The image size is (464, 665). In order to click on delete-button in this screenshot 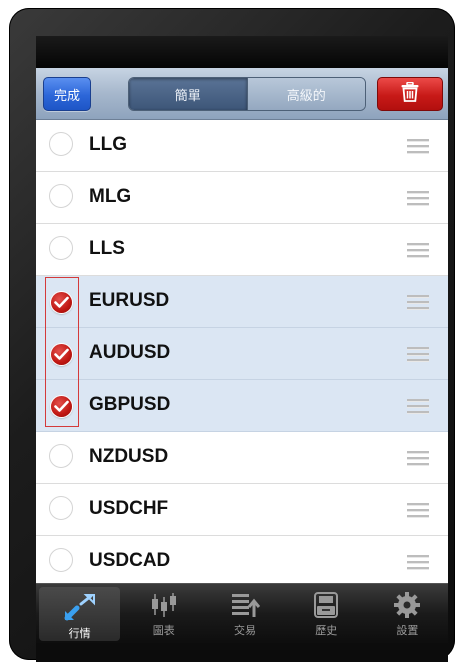, I will do `click(410, 94)`.